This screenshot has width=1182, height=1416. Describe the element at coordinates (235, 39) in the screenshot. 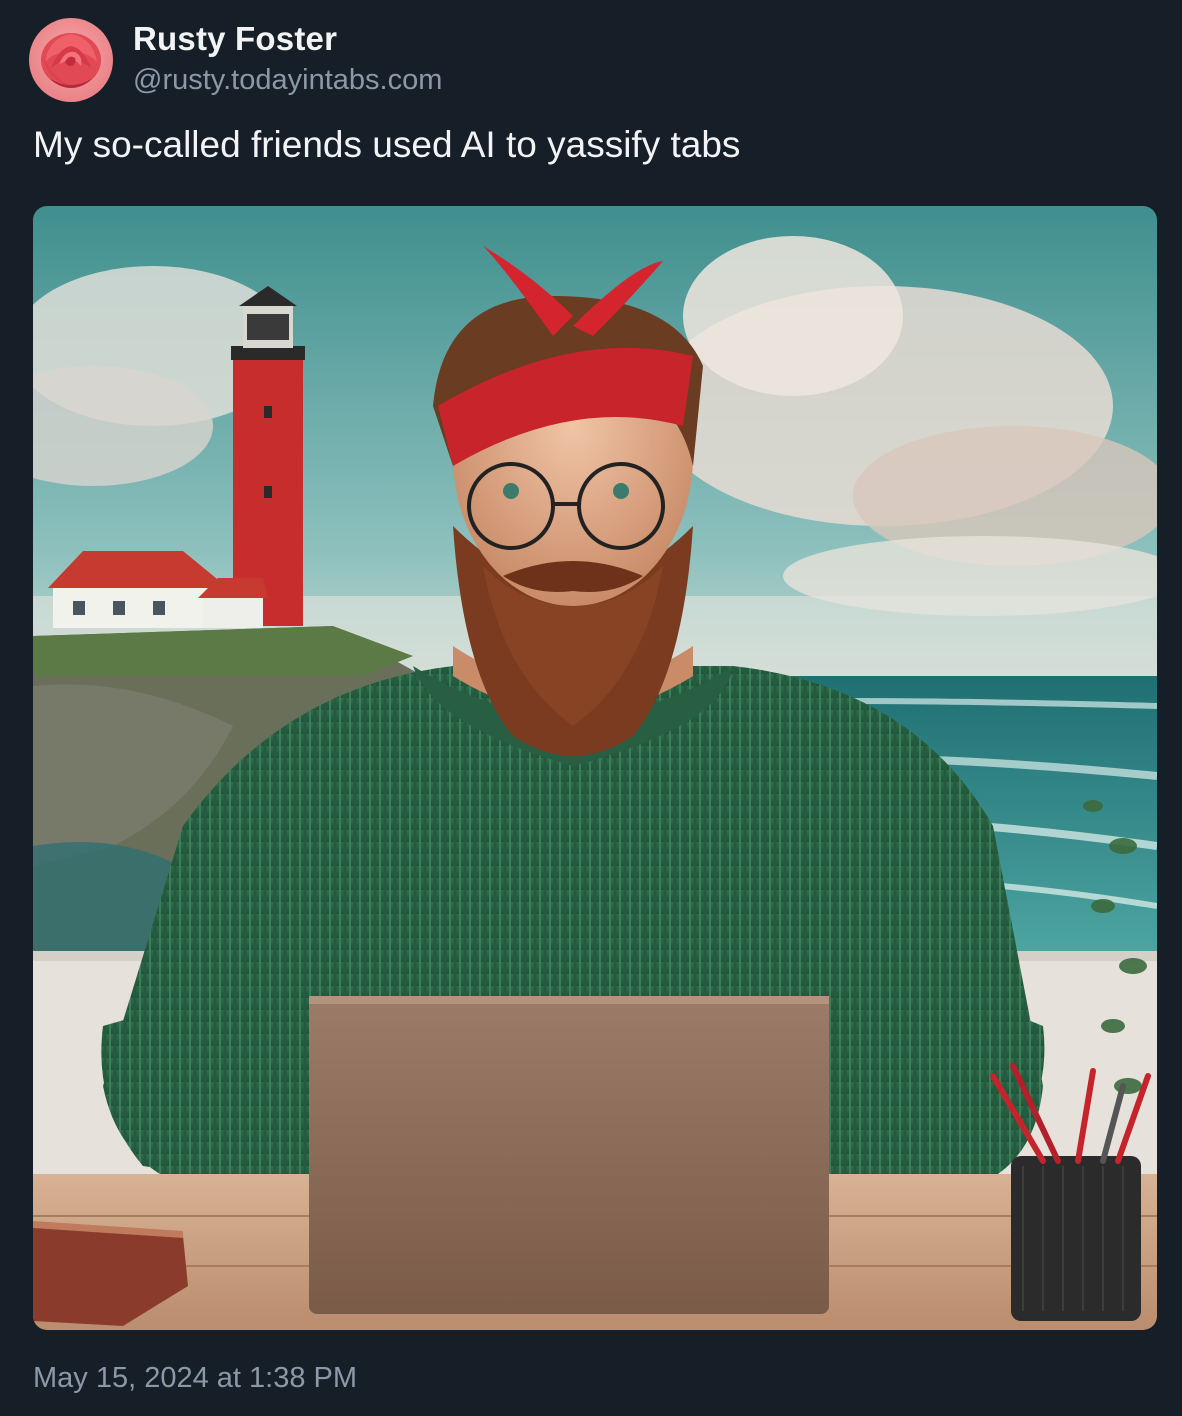

I see `author-name: Rusty Foster` at that location.